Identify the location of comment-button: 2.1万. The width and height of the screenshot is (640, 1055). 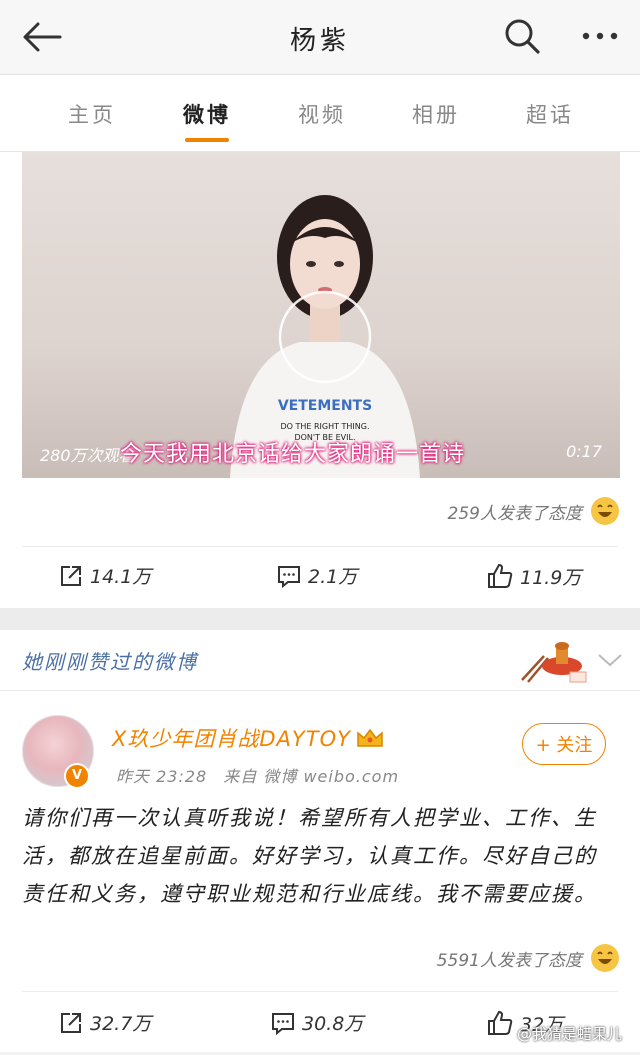
(316, 575).